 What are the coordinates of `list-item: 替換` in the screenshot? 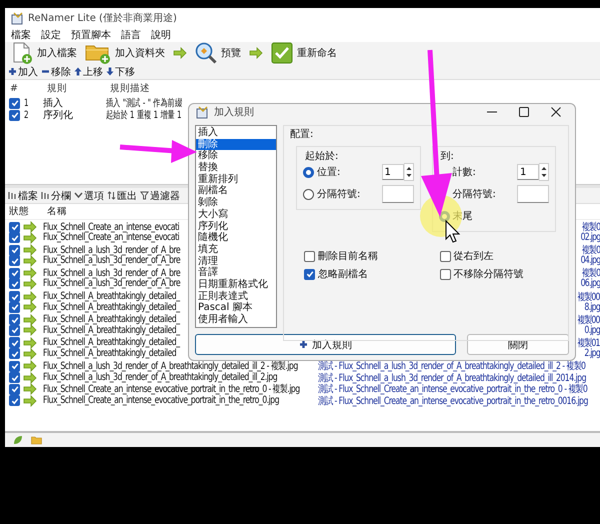 It's located at (236, 168).